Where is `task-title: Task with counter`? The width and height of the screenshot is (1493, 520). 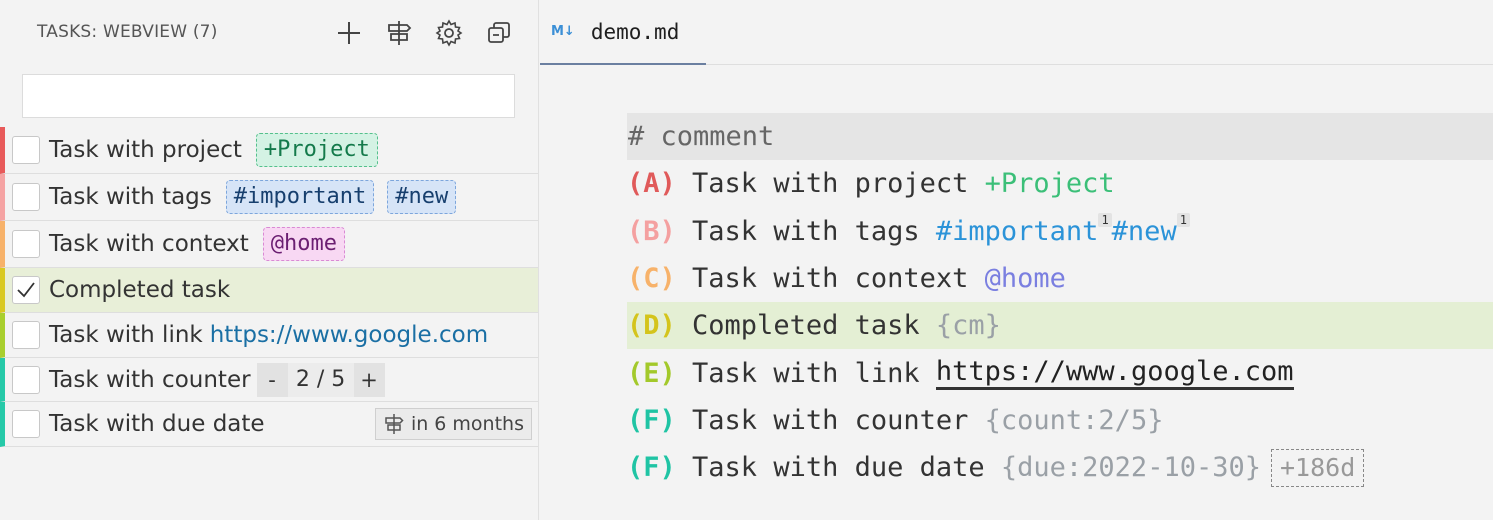 task-title: Task with counter is located at coordinates (150, 379).